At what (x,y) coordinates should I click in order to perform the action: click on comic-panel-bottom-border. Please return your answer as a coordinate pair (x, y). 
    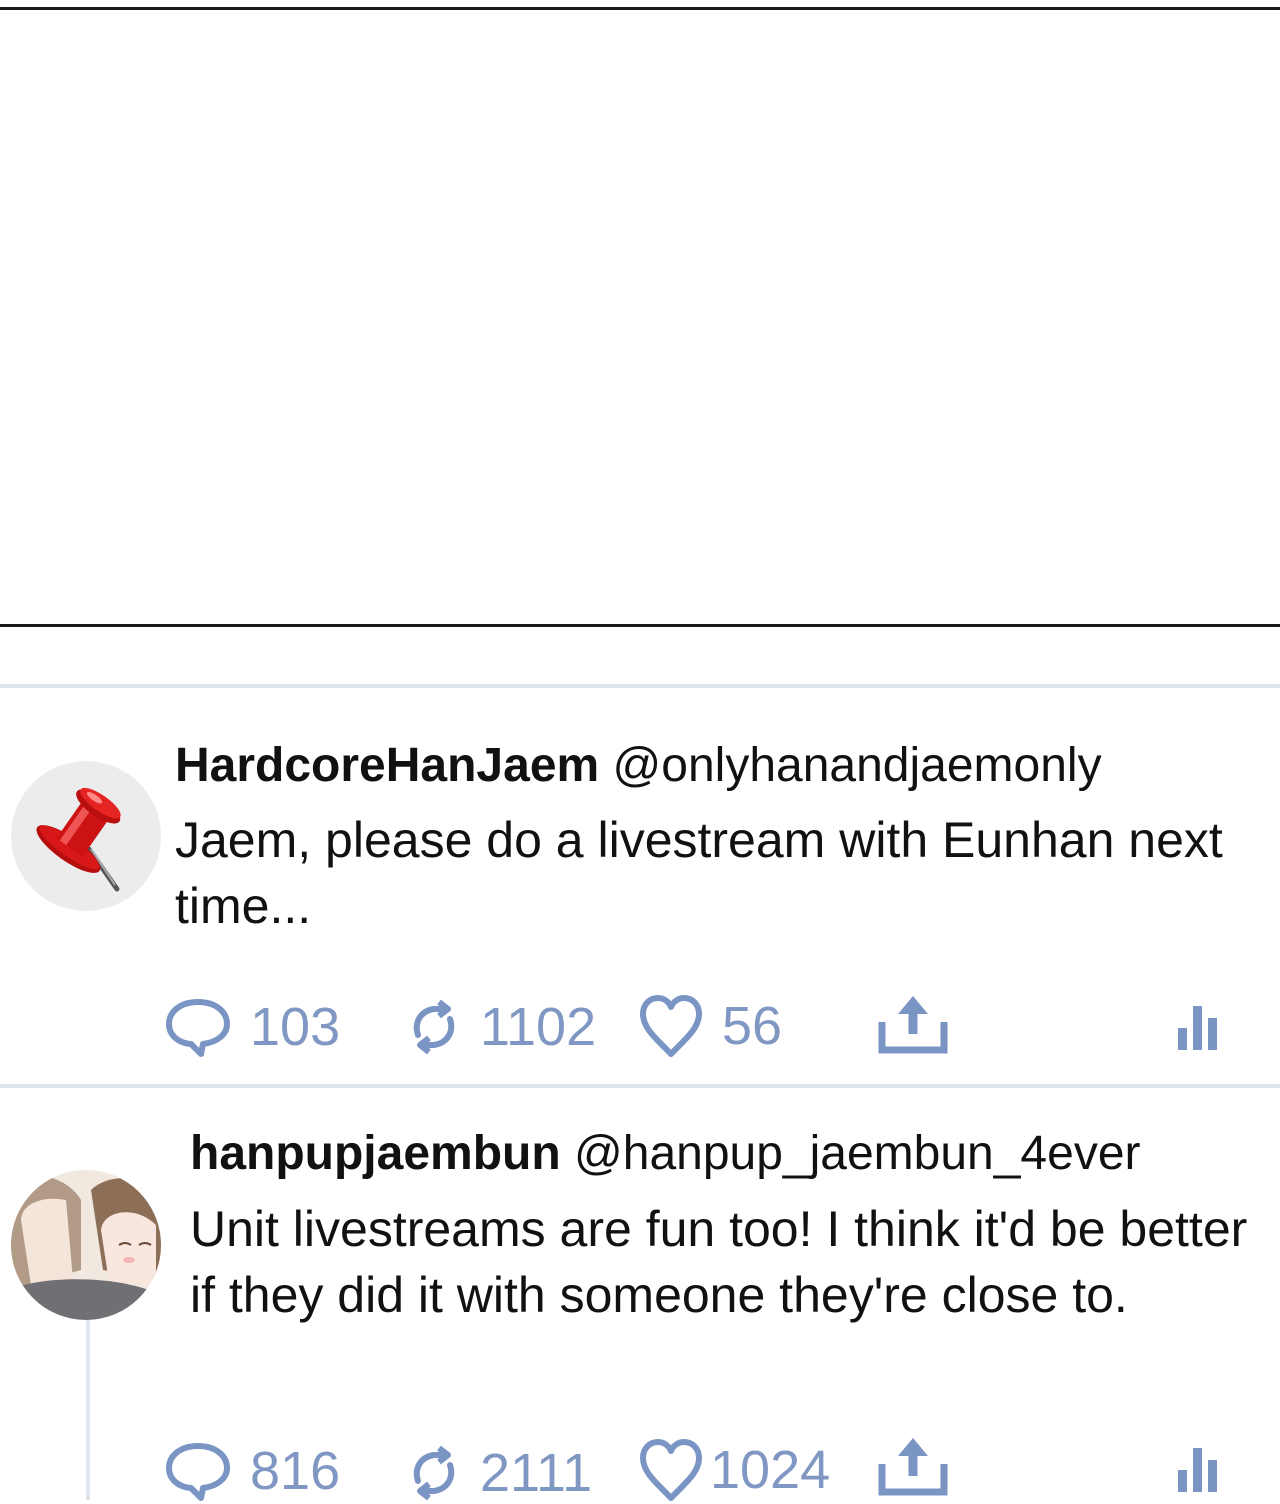
    Looking at the image, I should click on (640, 625).